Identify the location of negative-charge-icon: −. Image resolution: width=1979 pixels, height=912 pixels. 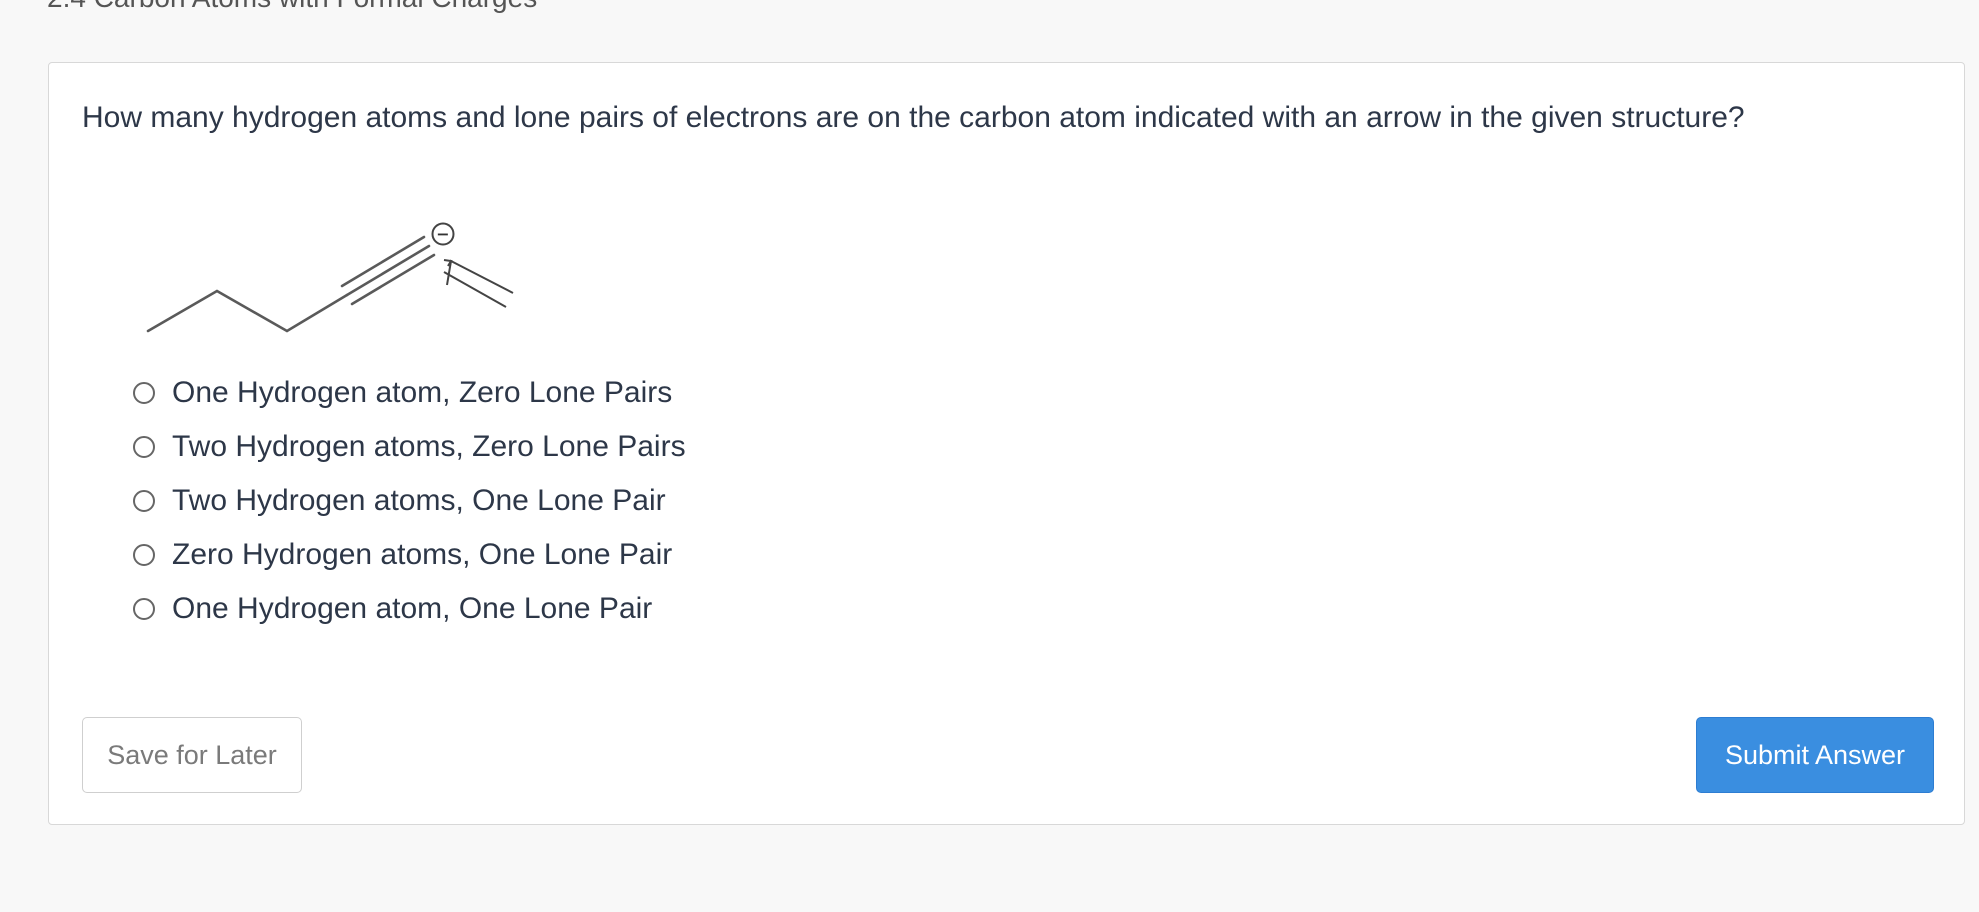
(443, 234).